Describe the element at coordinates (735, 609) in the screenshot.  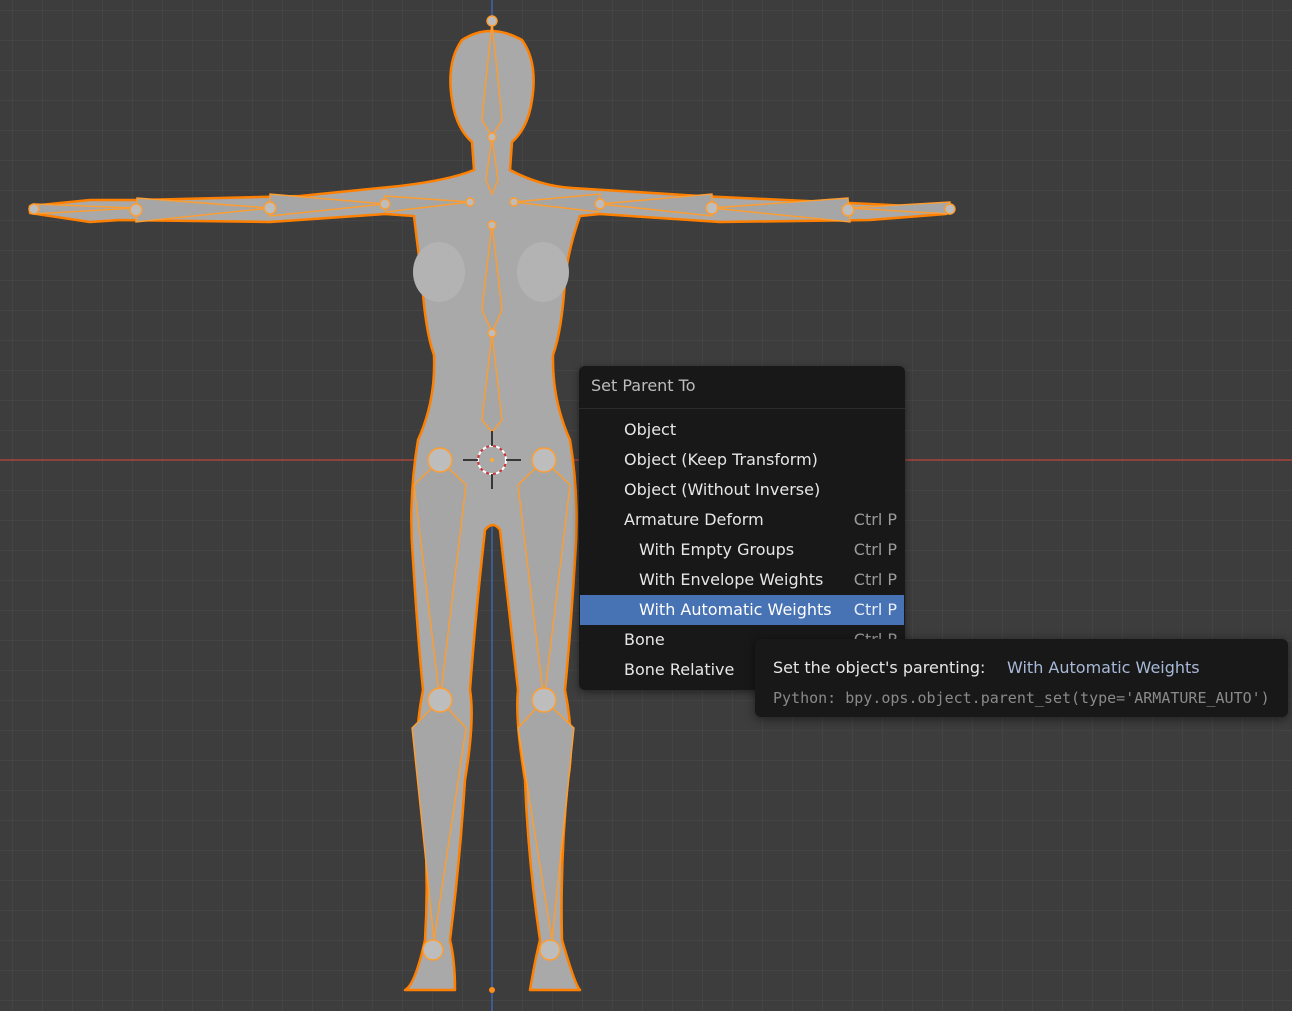
I see `menu-item-label: With Automatic Weights` at that location.